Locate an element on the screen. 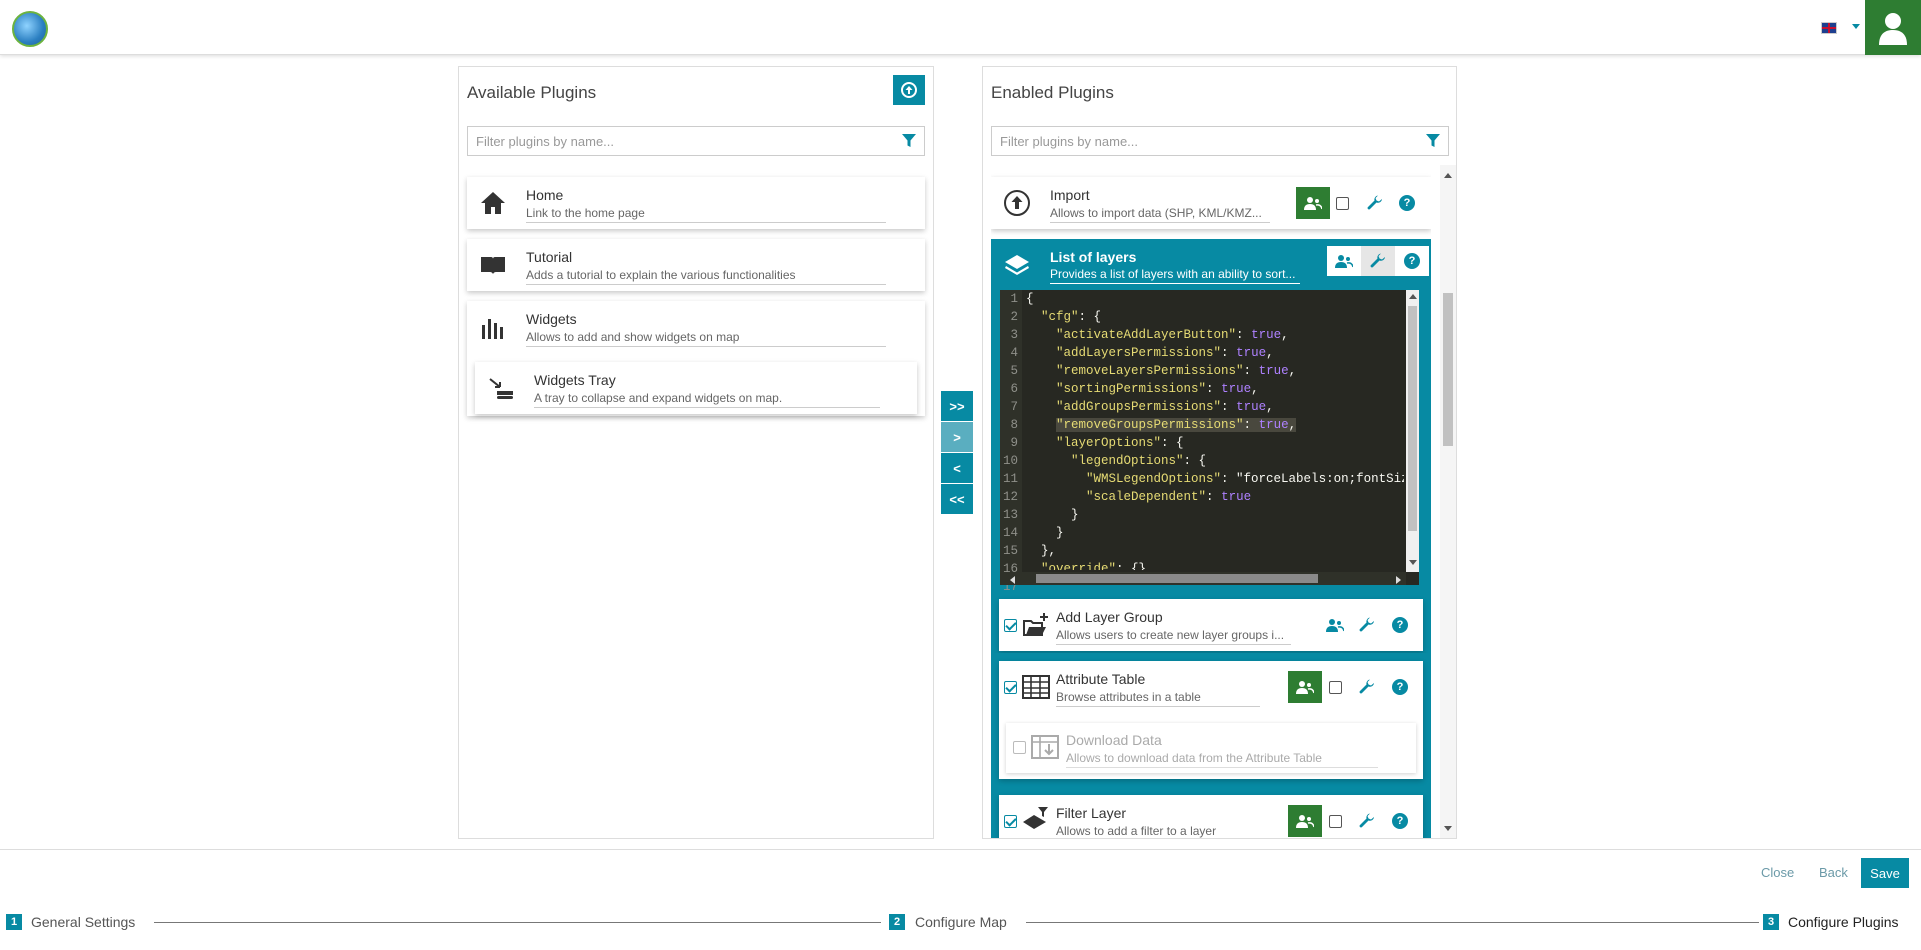  upload-plugin-button is located at coordinates (909, 90).